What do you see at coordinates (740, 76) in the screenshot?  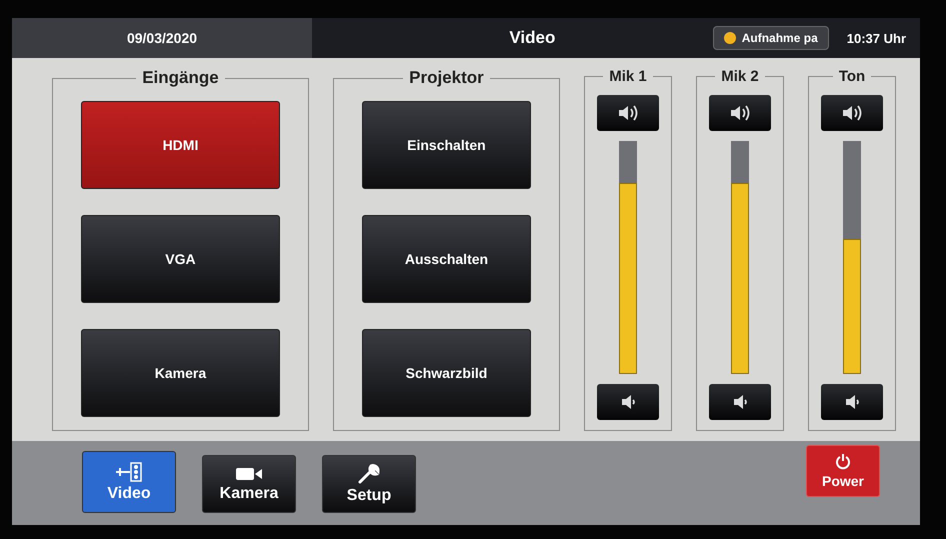 I see `channel-title: Mik 2` at bounding box center [740, 76].